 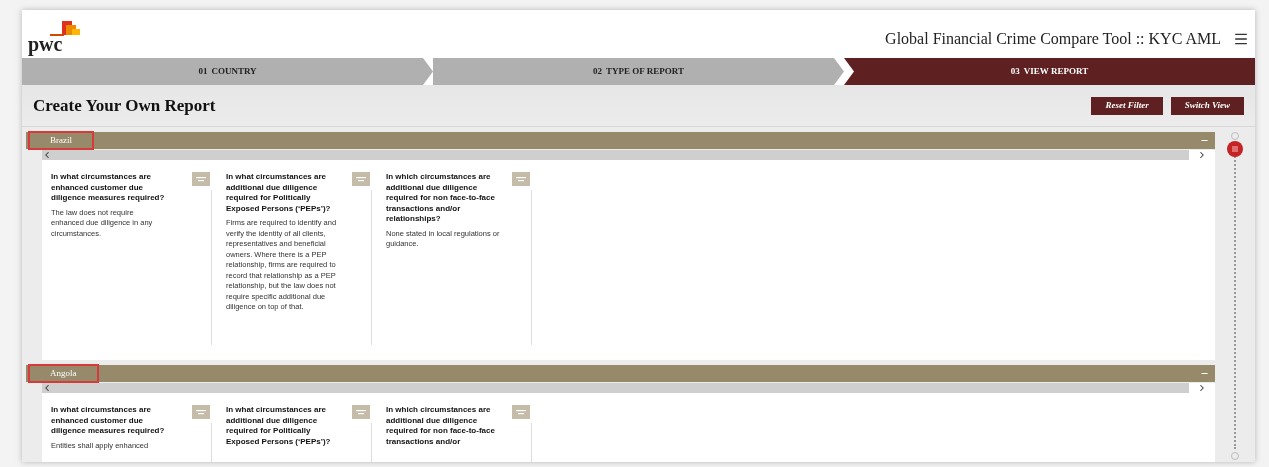 What do you see at coordinates (65, 29) in the screenshot?
I see `logo-blocks-icon` at bounding box center [65, 29].